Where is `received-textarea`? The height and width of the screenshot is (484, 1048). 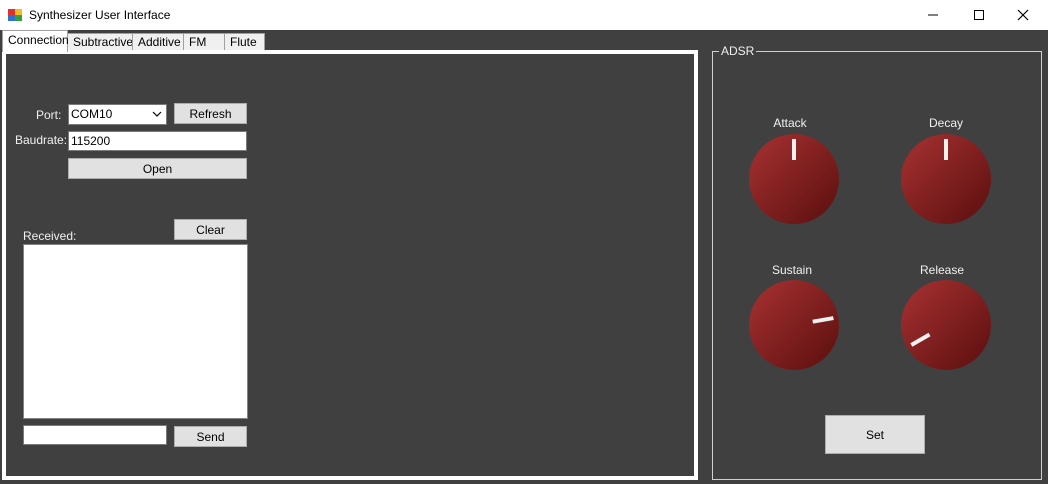 received-textarea is located at coordinates (135, 331).